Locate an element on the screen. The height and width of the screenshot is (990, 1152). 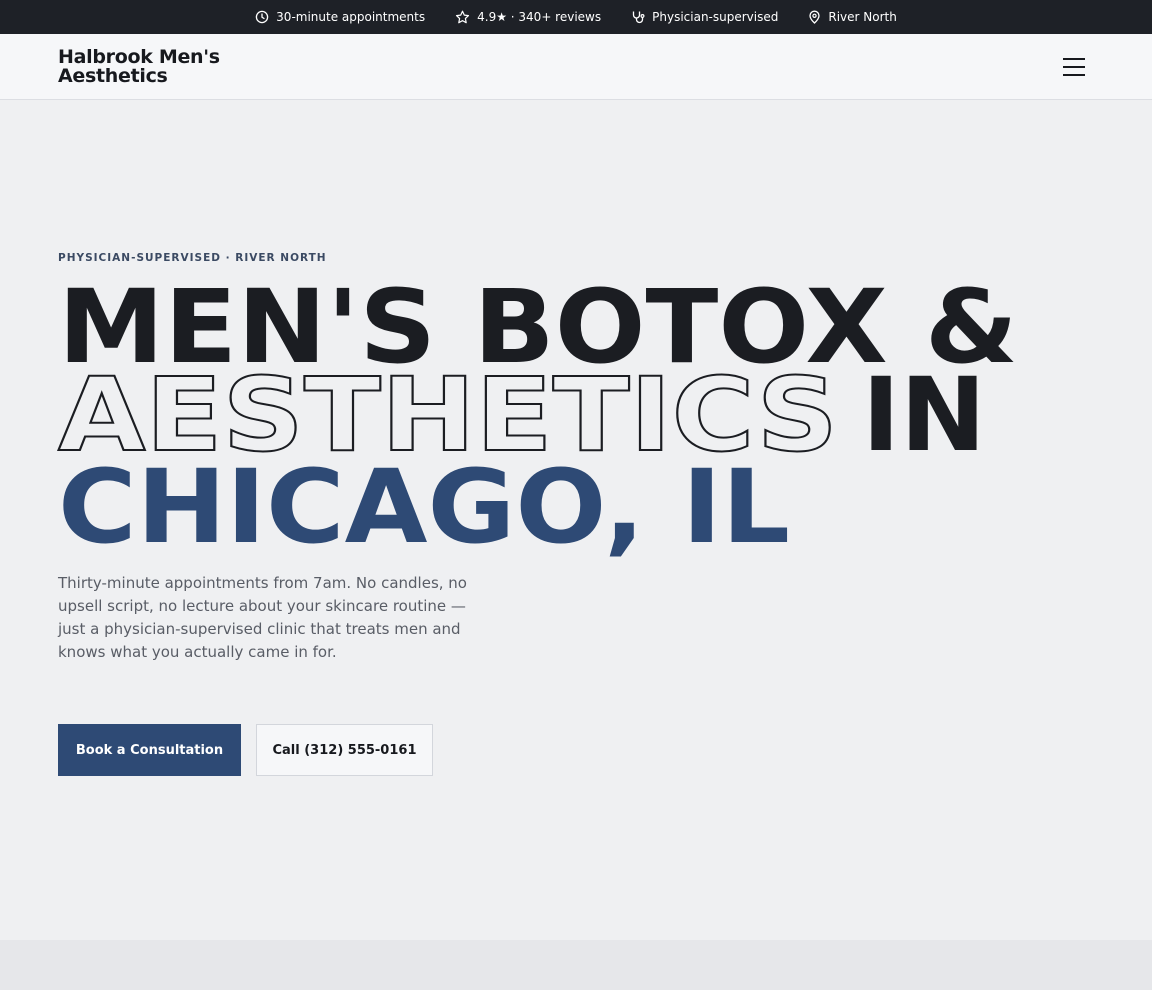
hero-eyebrow: PHYSICIAN-SUPERVISED · RIVER NORTH is located at coordinates (192, 258).